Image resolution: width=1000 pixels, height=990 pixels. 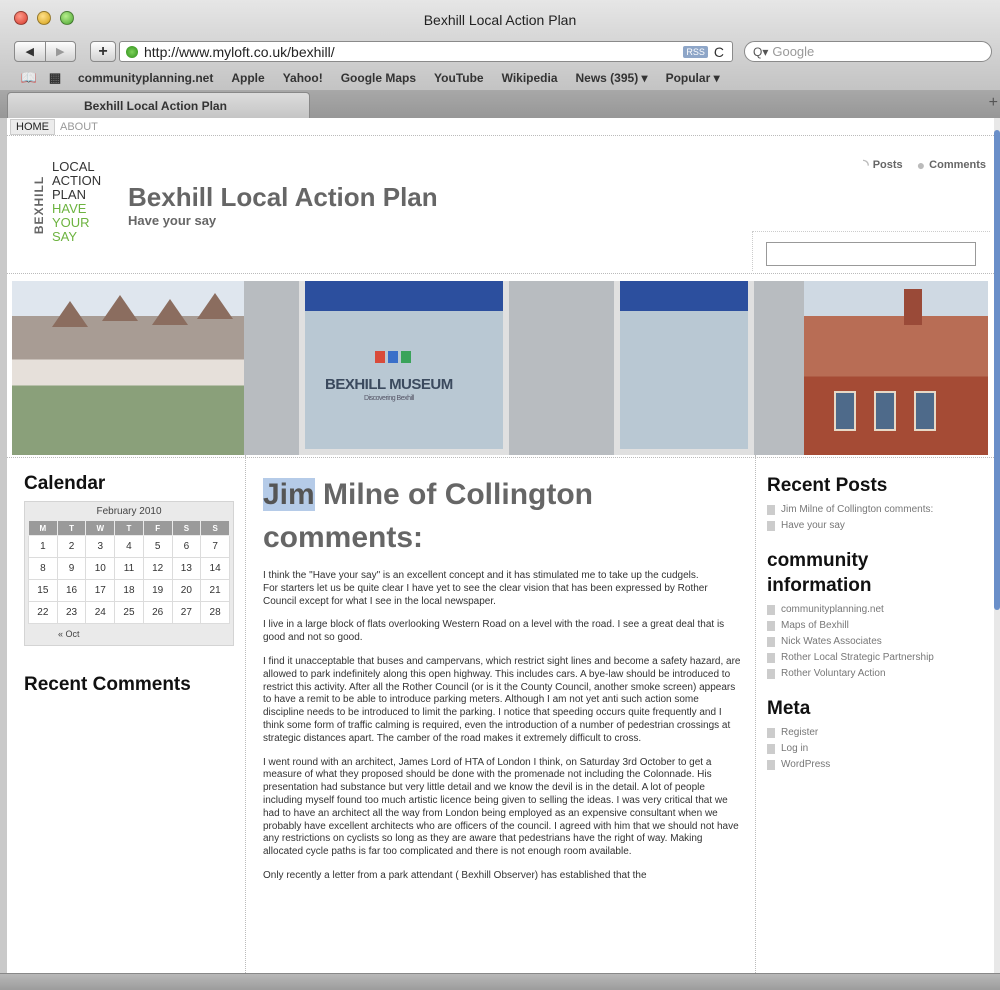 What do you see at coordinates (71, 612) in the screenshot?
I see `calendar-day: 23` at bounding box center [71, 612].